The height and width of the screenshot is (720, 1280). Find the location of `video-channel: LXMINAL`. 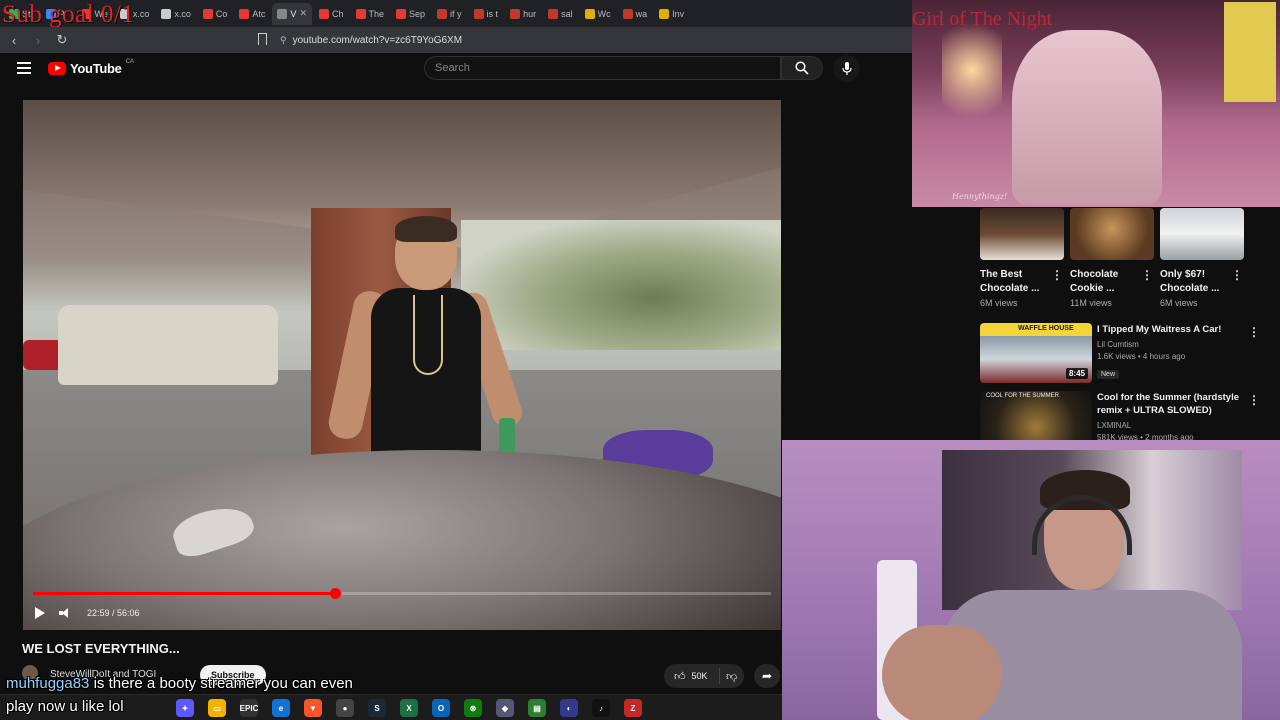

video-channel: LXMINAL is located at coordinates (1172, 426).